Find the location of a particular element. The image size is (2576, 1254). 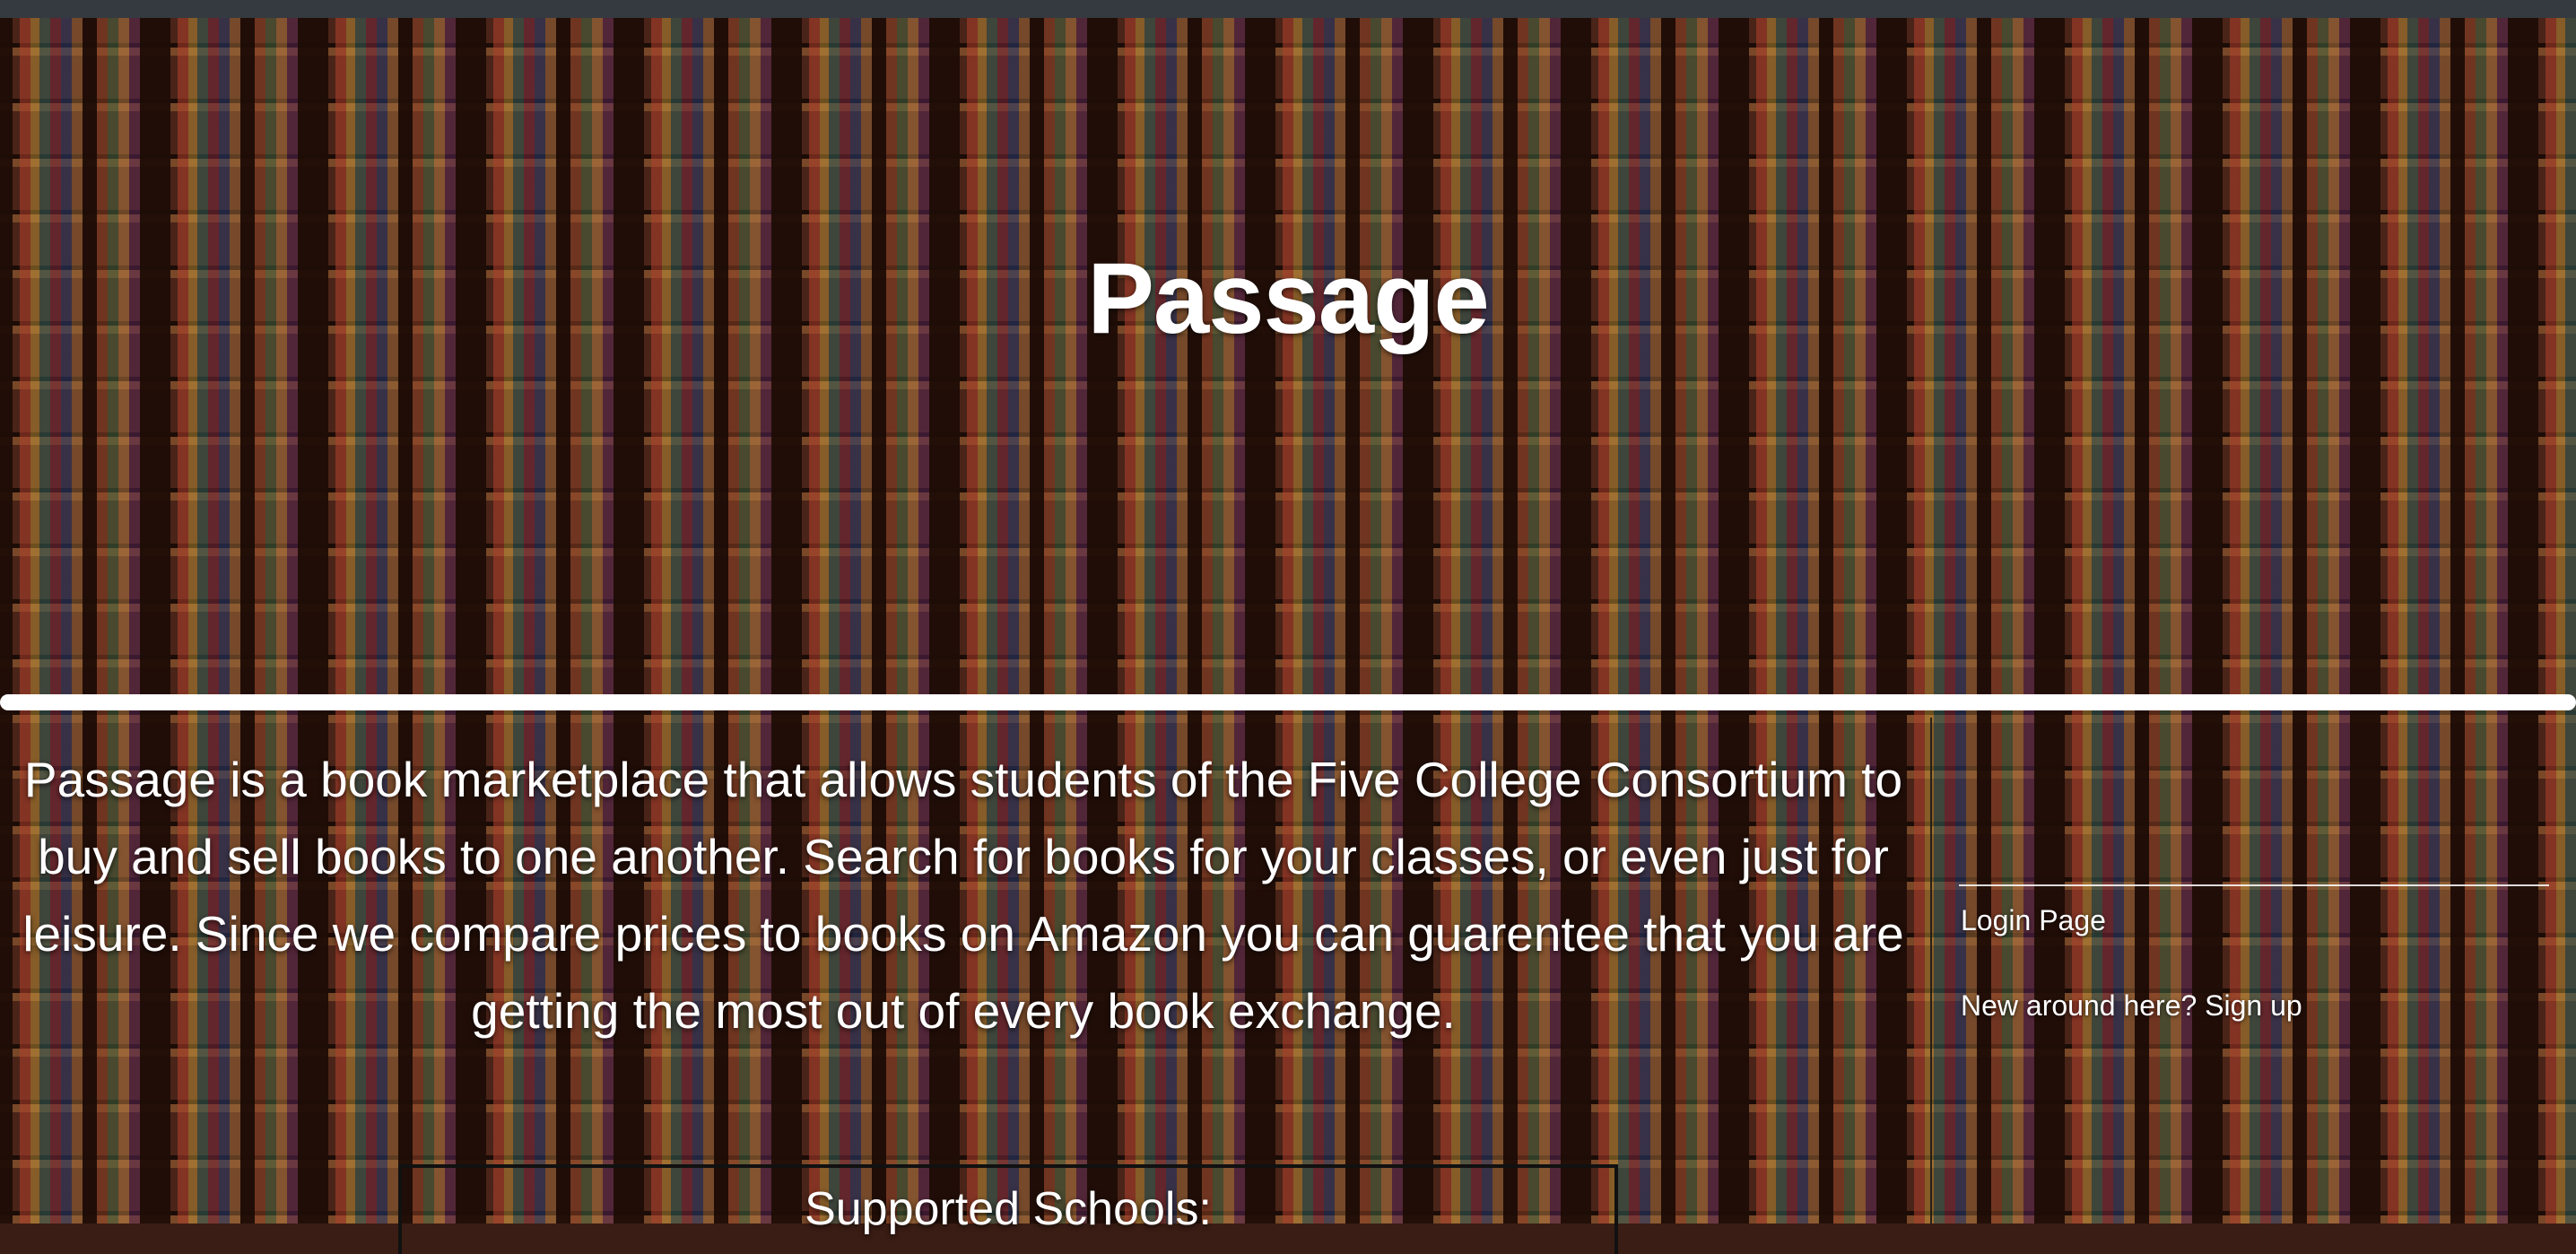

sidebar-border is located at coordinates (1931, 971).